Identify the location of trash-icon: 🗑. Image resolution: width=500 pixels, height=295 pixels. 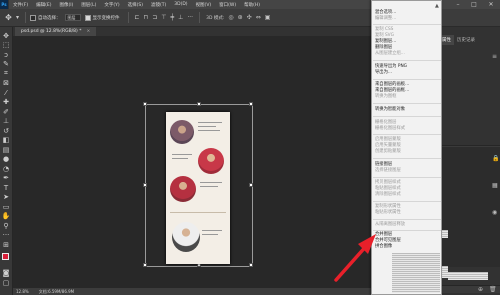
(493, 289).